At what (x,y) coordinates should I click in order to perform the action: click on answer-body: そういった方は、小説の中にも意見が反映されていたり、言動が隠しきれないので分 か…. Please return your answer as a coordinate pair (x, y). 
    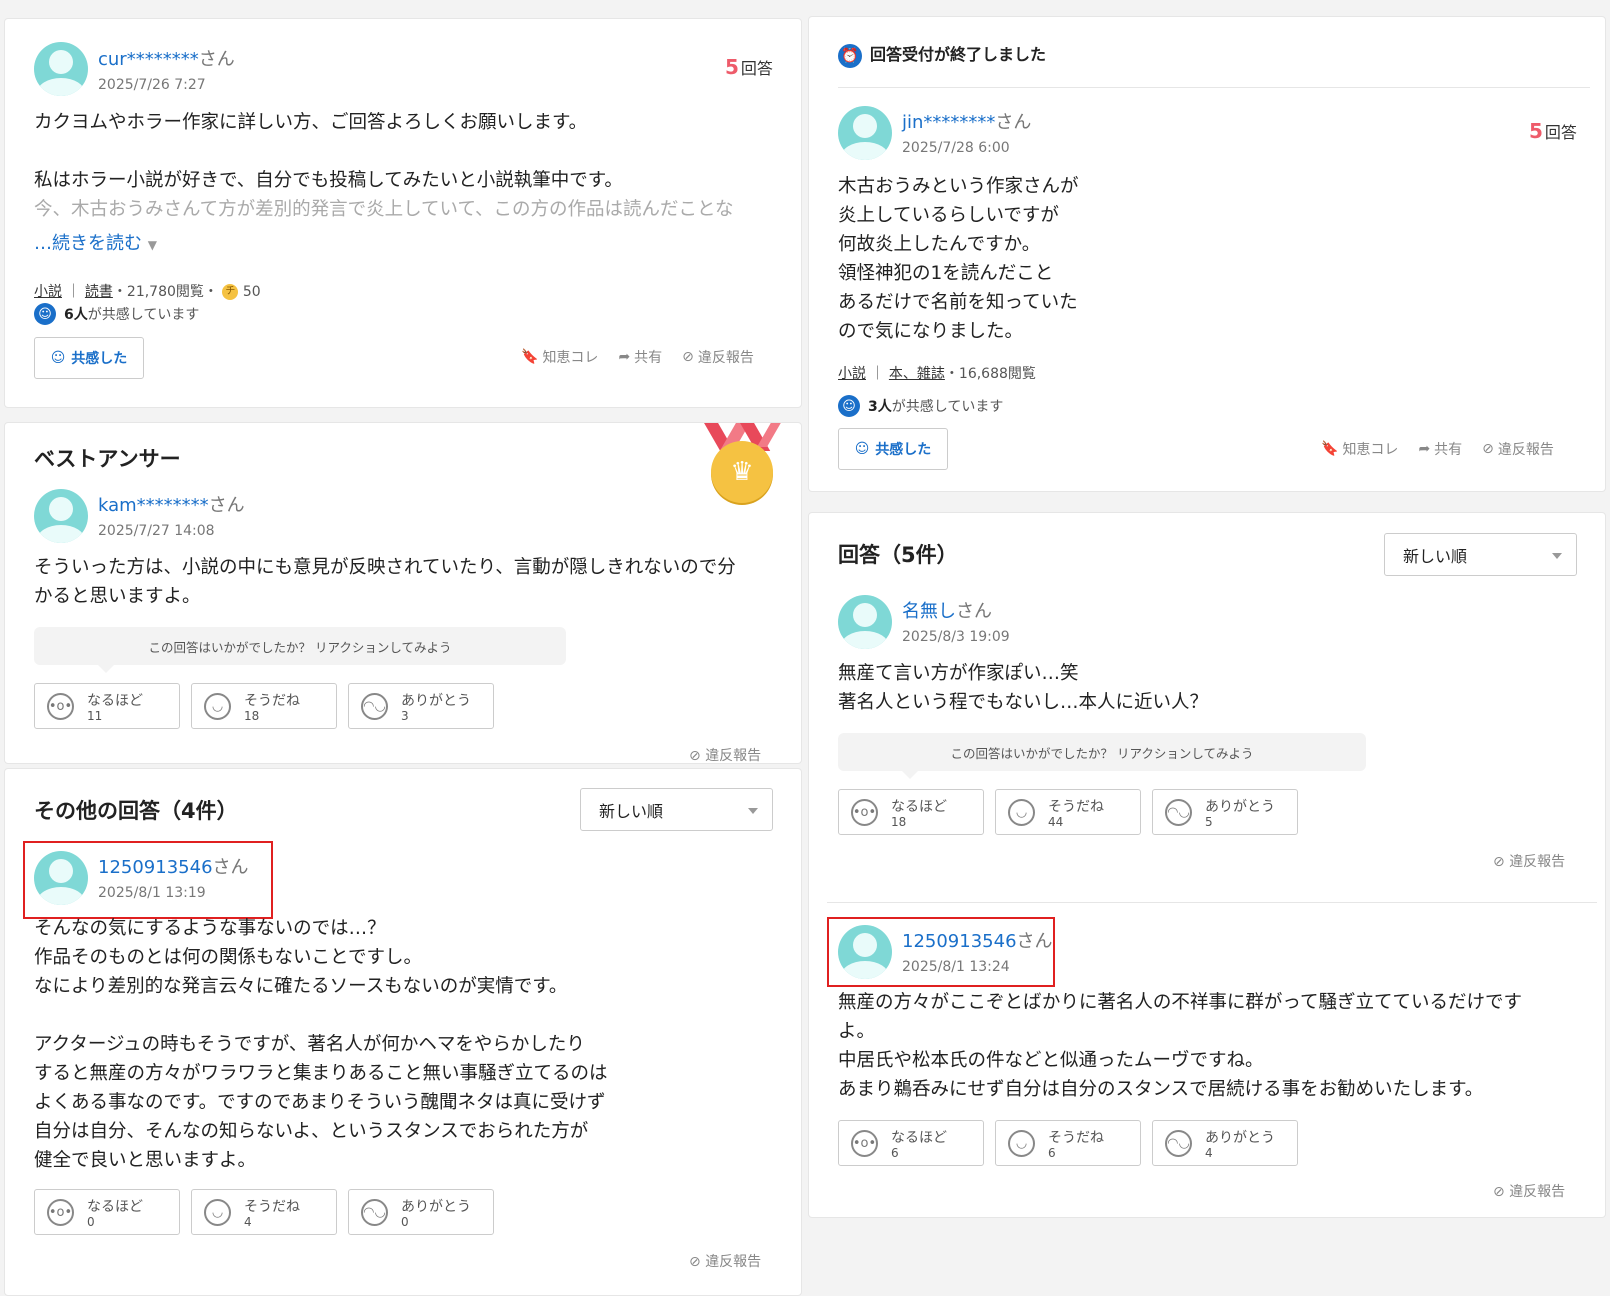
    Looking at the image, I should click on (385, 582).